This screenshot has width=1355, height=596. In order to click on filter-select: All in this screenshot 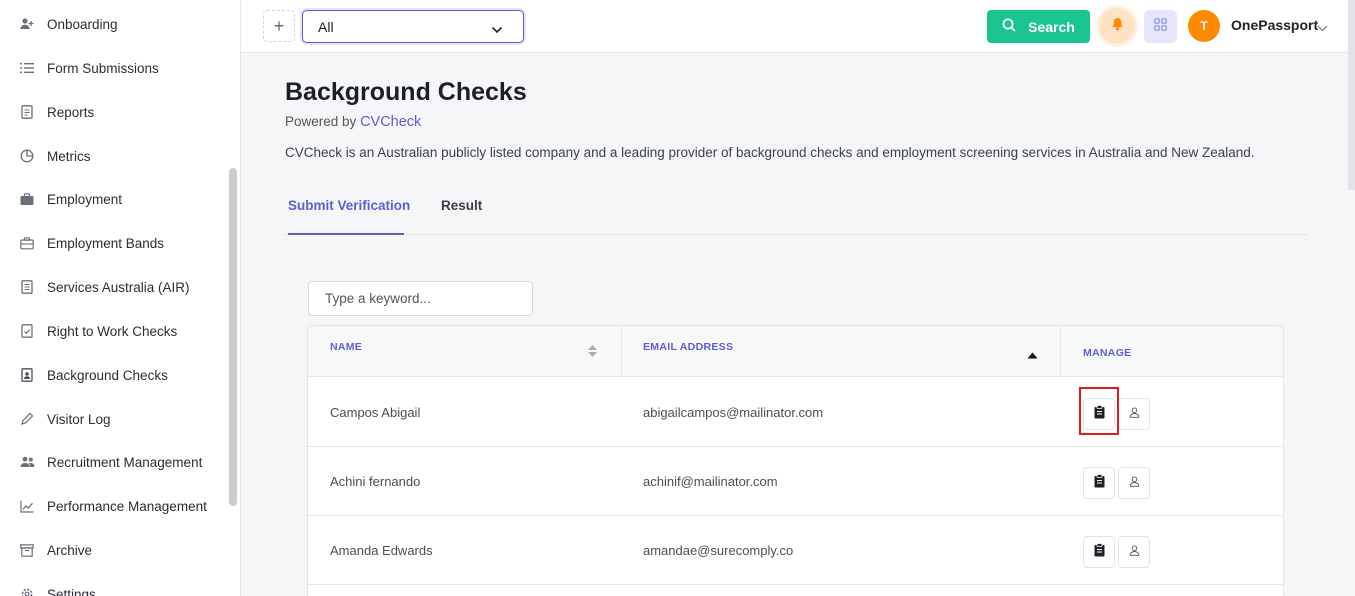, I will do `click(413, 26)`.